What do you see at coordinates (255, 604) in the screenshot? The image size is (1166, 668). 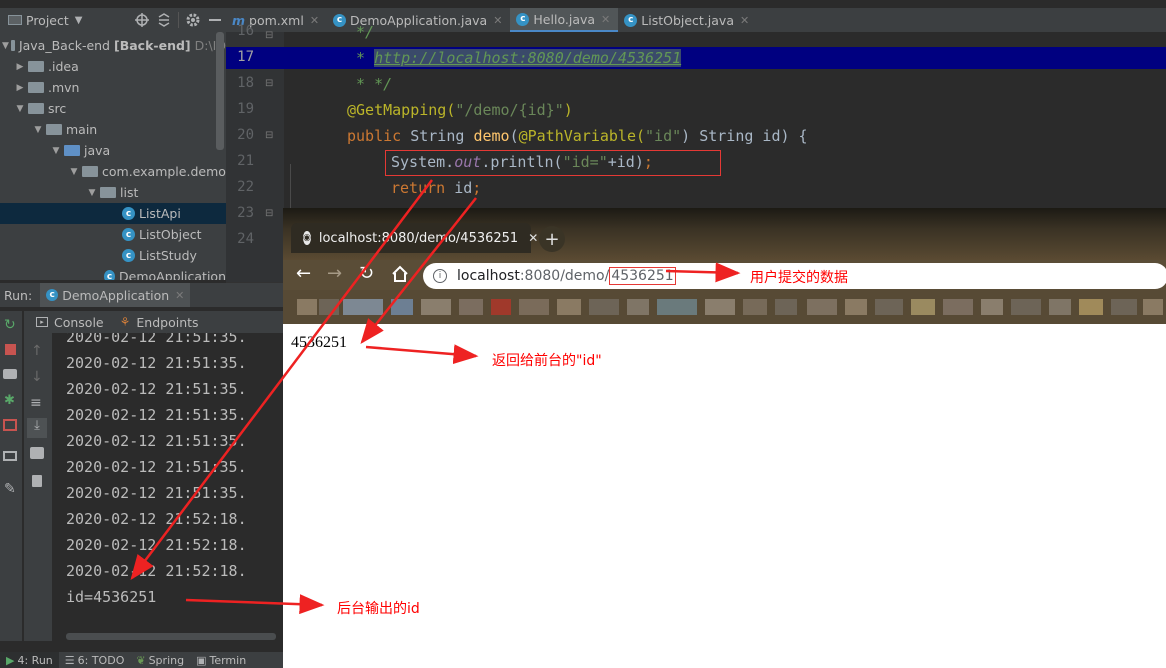 I see `arrow-console-id` at bounding box center [255, 604].